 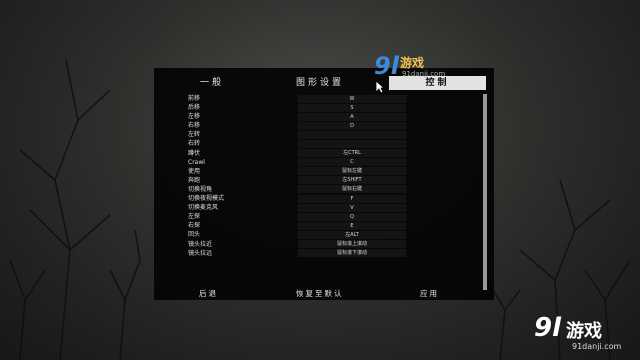 What do you see at coordinates (203, 208) in the screenshot?
I see `action-label: 切换麦克风` at bounding box center [203, 208].